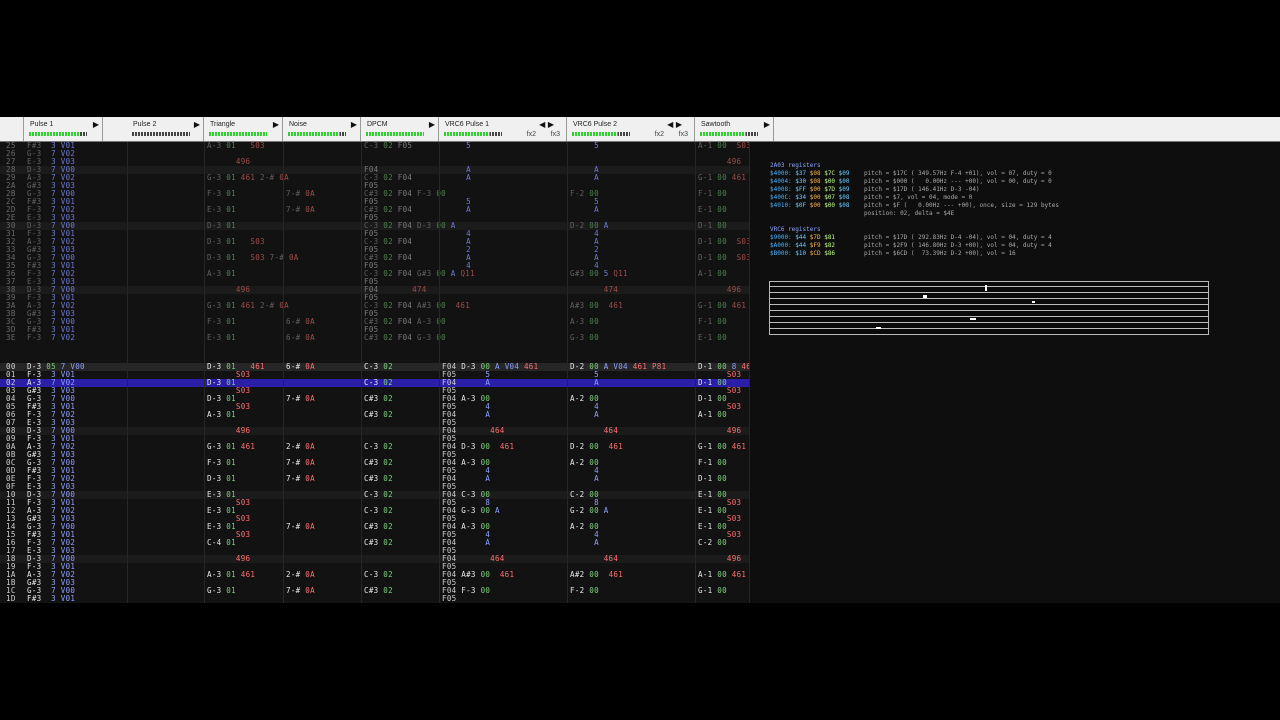 The height and width of the screenshot is (720, 1280). I want to click on pattern-cell: G-1 00, so click(712, 591).